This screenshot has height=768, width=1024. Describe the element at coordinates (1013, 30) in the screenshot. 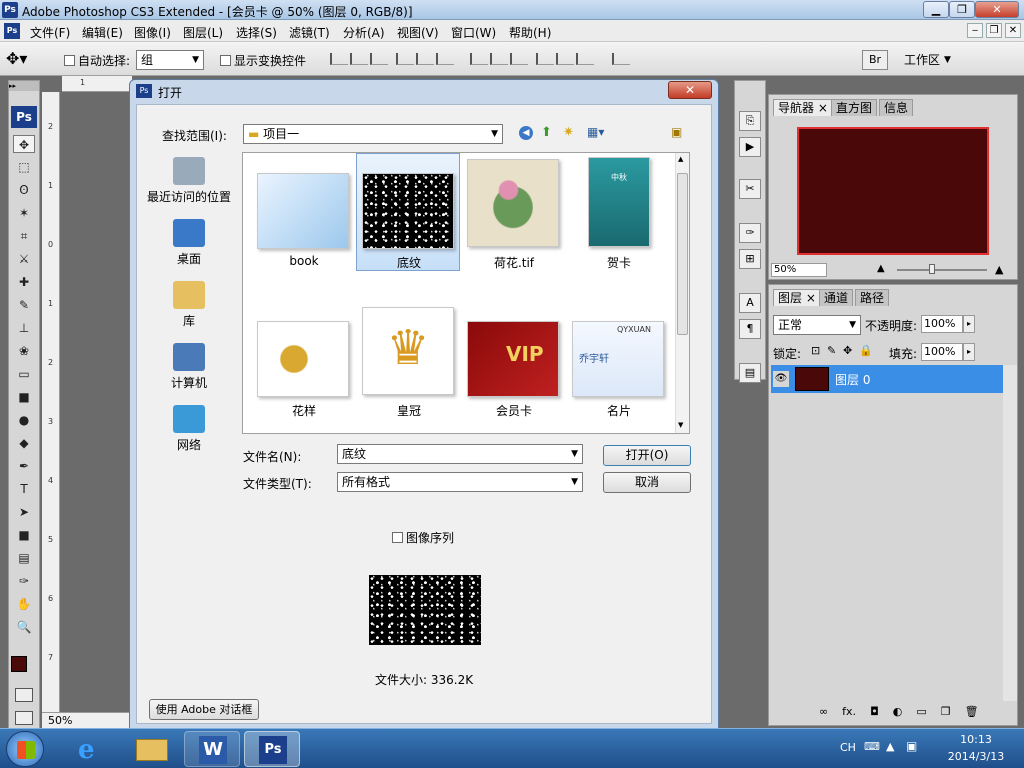

I see `document-close-button: ✕` at that location.